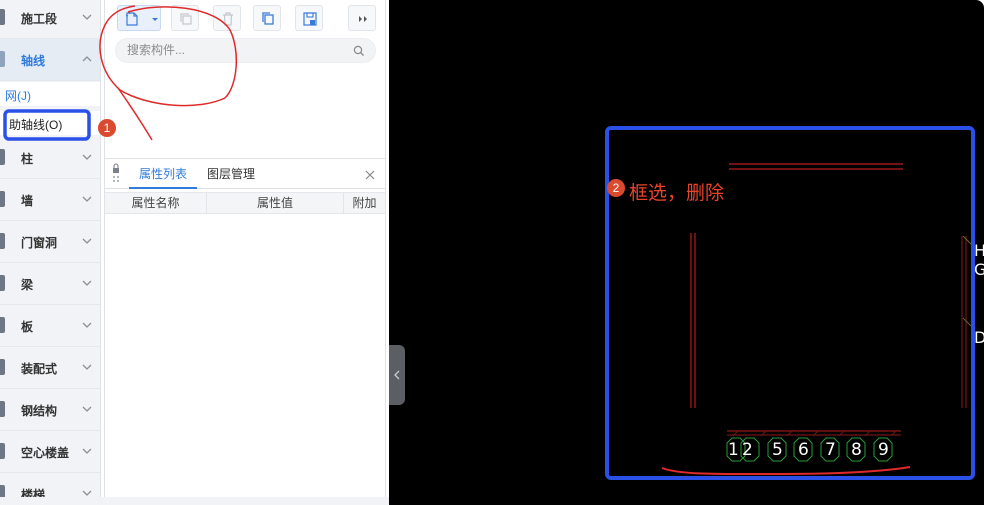 This screenshot has width=984, height=505. I want to click on new-component-button, so click(139, 18).